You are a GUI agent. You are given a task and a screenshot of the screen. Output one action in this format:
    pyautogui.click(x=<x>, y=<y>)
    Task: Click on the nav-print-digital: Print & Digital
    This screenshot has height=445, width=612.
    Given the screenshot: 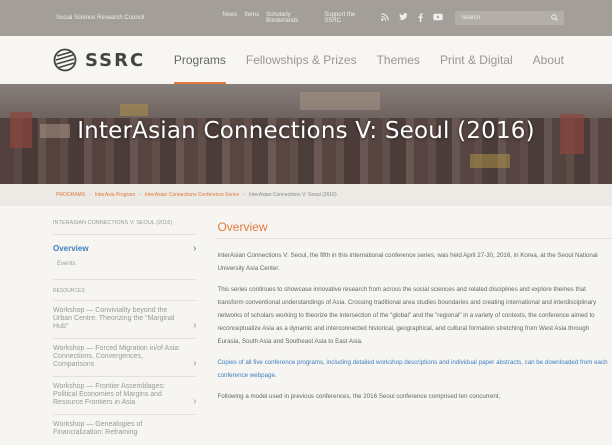 What is the action you would take?
    pyautogui.click(x=476, y=60)
    